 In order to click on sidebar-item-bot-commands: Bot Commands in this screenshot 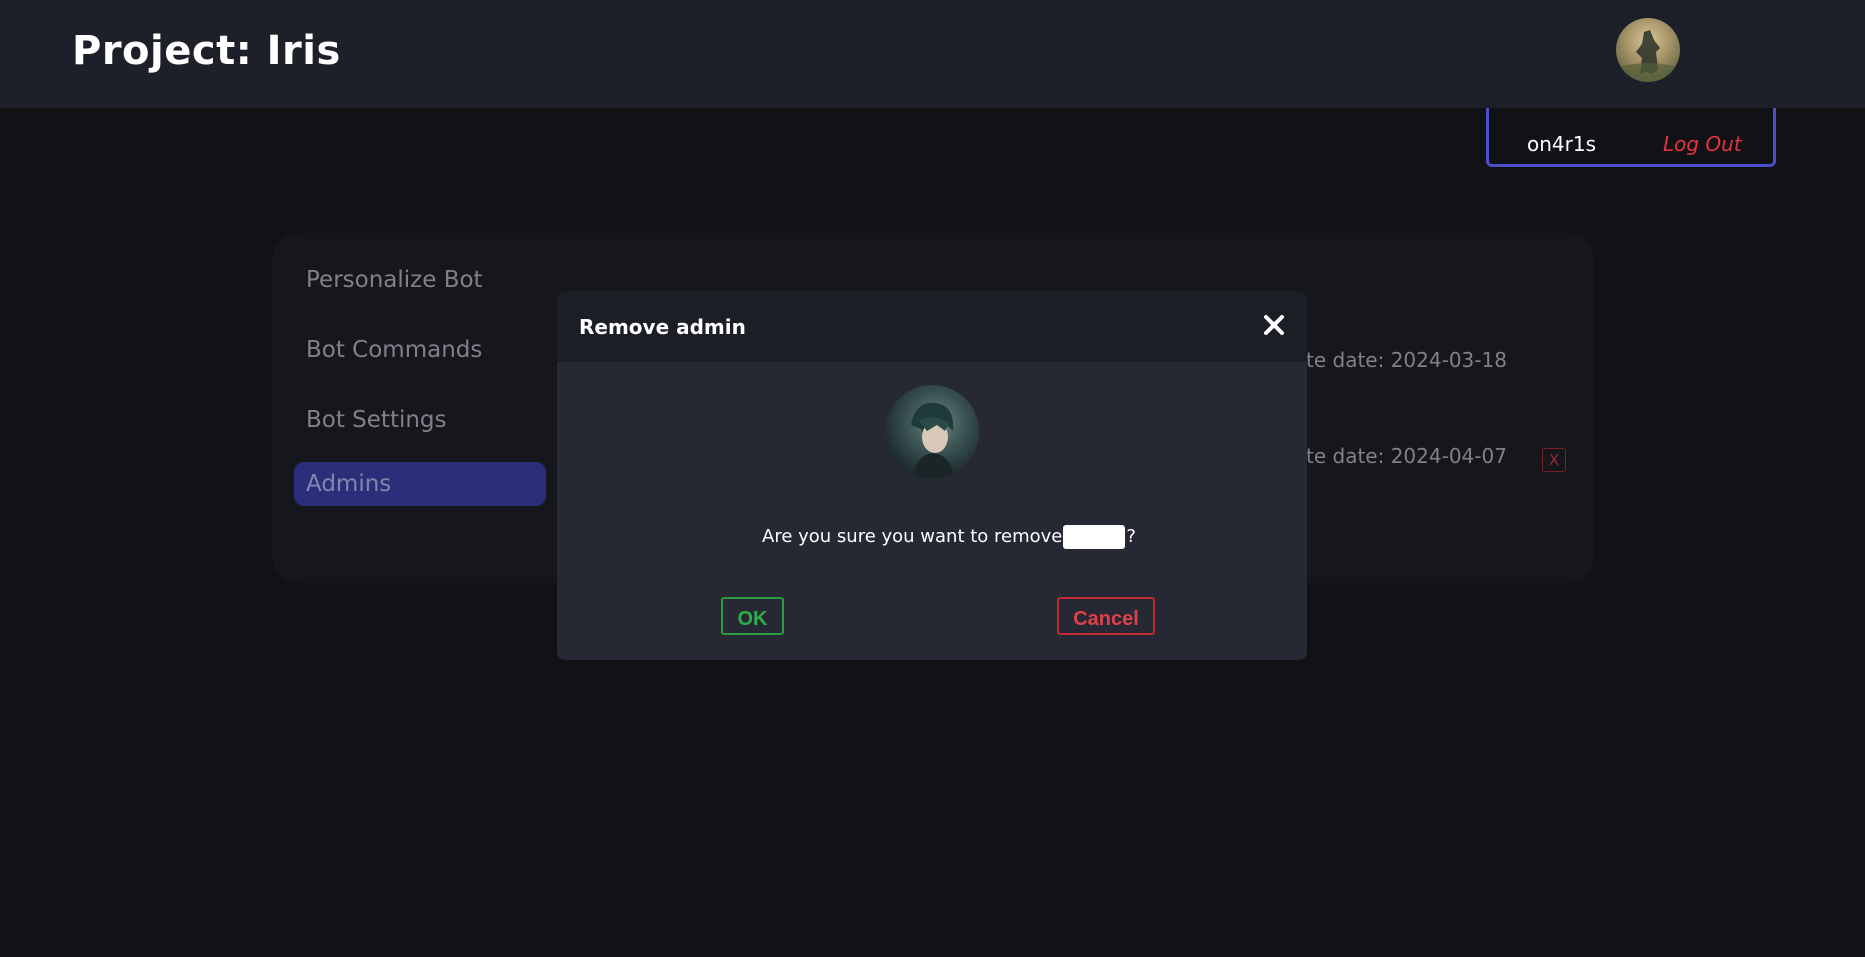, I will do `click(420, 350)`.